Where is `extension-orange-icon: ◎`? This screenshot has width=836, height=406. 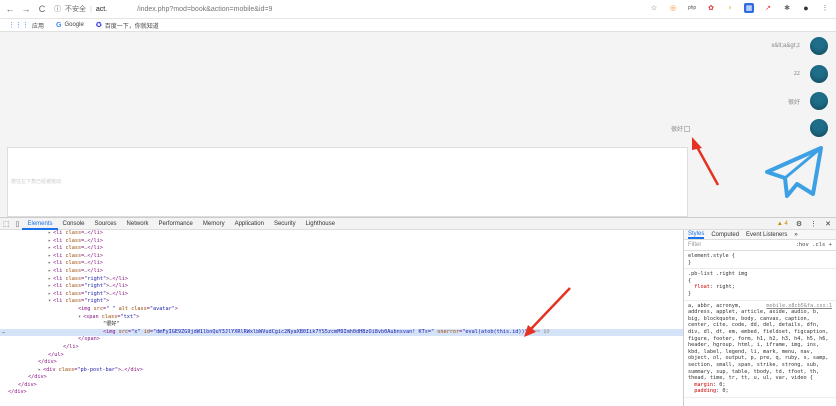 extension-orange-icon: ◎ is located at coordinates (673, 8).